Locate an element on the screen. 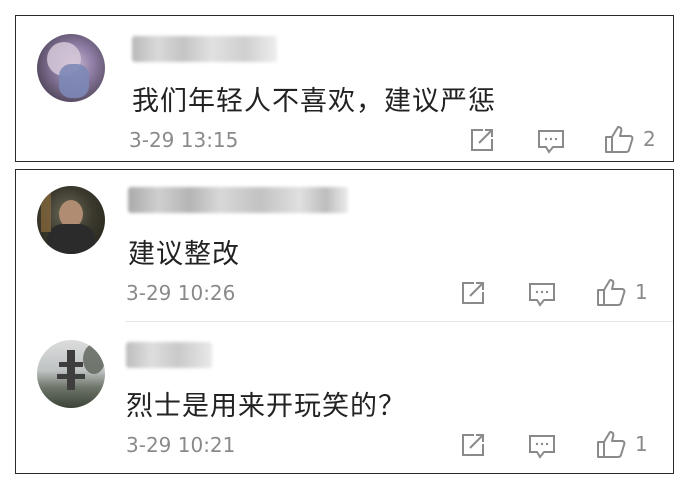  comment-time: 3-29 10:26 is located at coordinates (181, 293).